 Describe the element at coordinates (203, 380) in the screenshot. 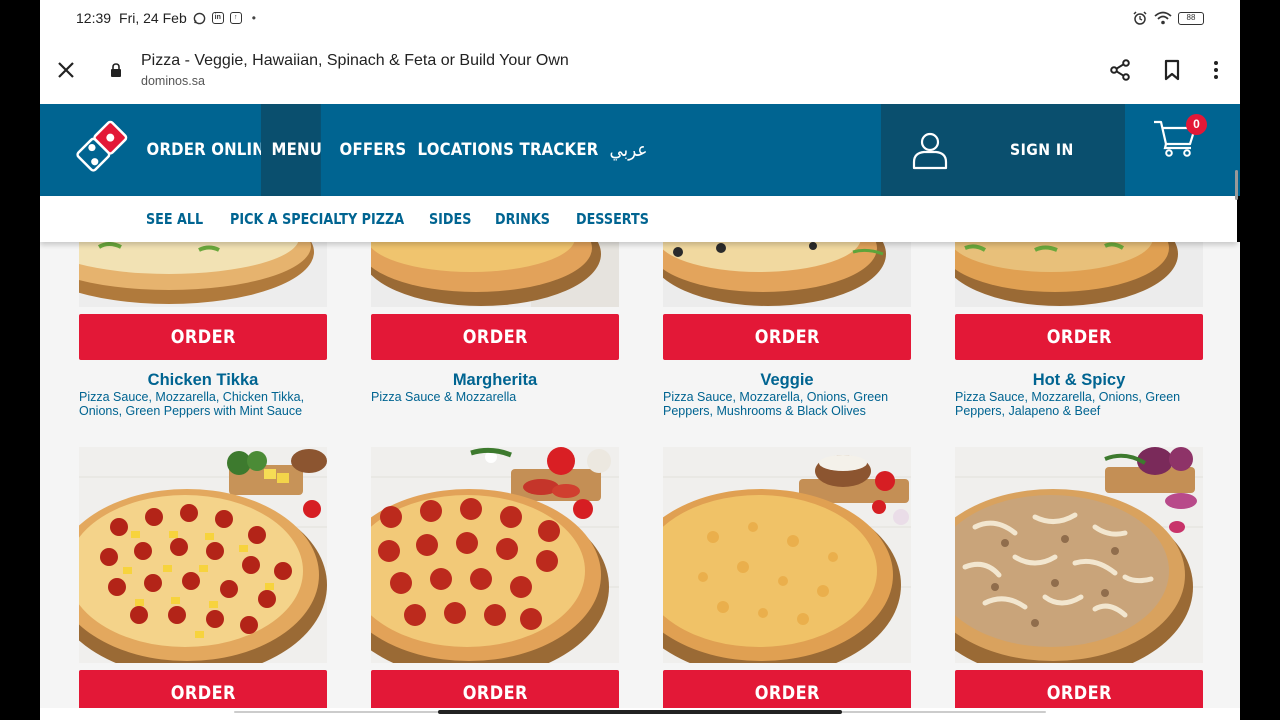

I see `pizza-name: Chicken Tikka` at that location.